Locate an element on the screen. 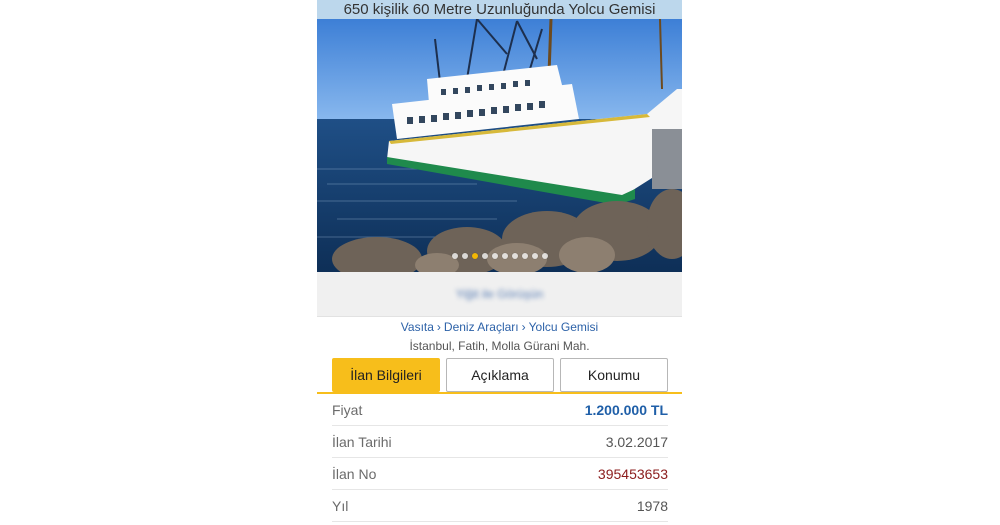 Image resolution: width=1000 pixels, height=525 pixels. tab-ilan-bilgileri: İlan Bilgileri is located at coordinates (386, 375).